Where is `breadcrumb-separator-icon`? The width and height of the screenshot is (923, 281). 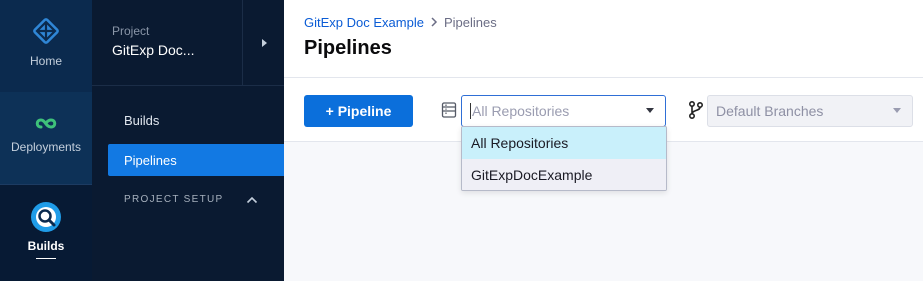
breadcrumb-separator-icon is located at coordinates (434, 22).